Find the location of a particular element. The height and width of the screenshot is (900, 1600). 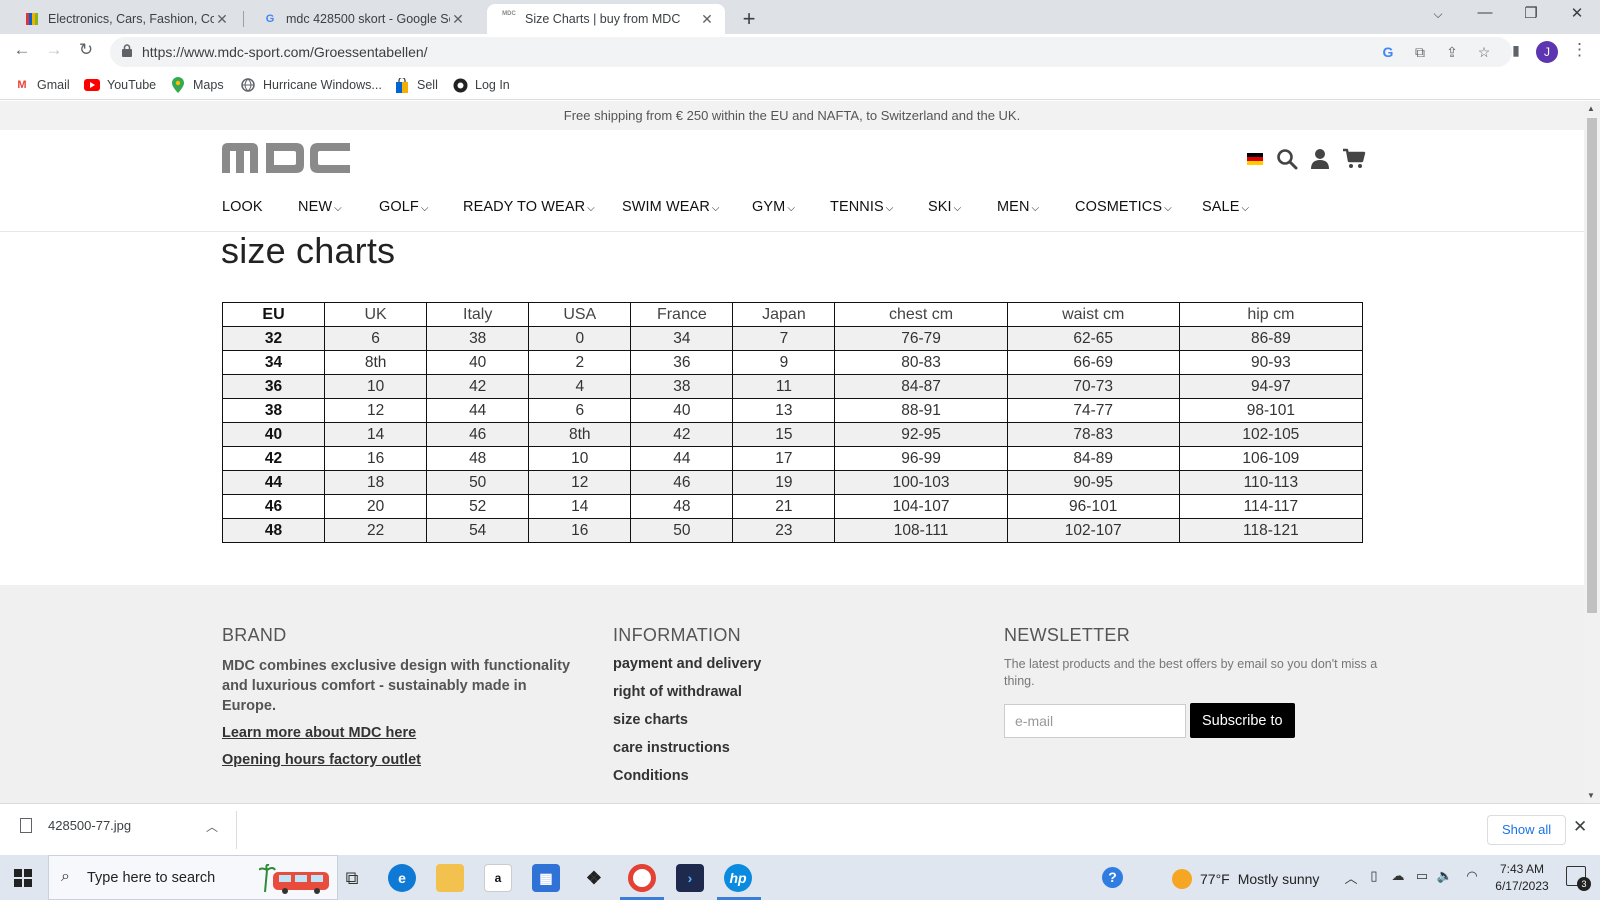

care-instructions-link: care instructions is located at coordinates (687, 748).